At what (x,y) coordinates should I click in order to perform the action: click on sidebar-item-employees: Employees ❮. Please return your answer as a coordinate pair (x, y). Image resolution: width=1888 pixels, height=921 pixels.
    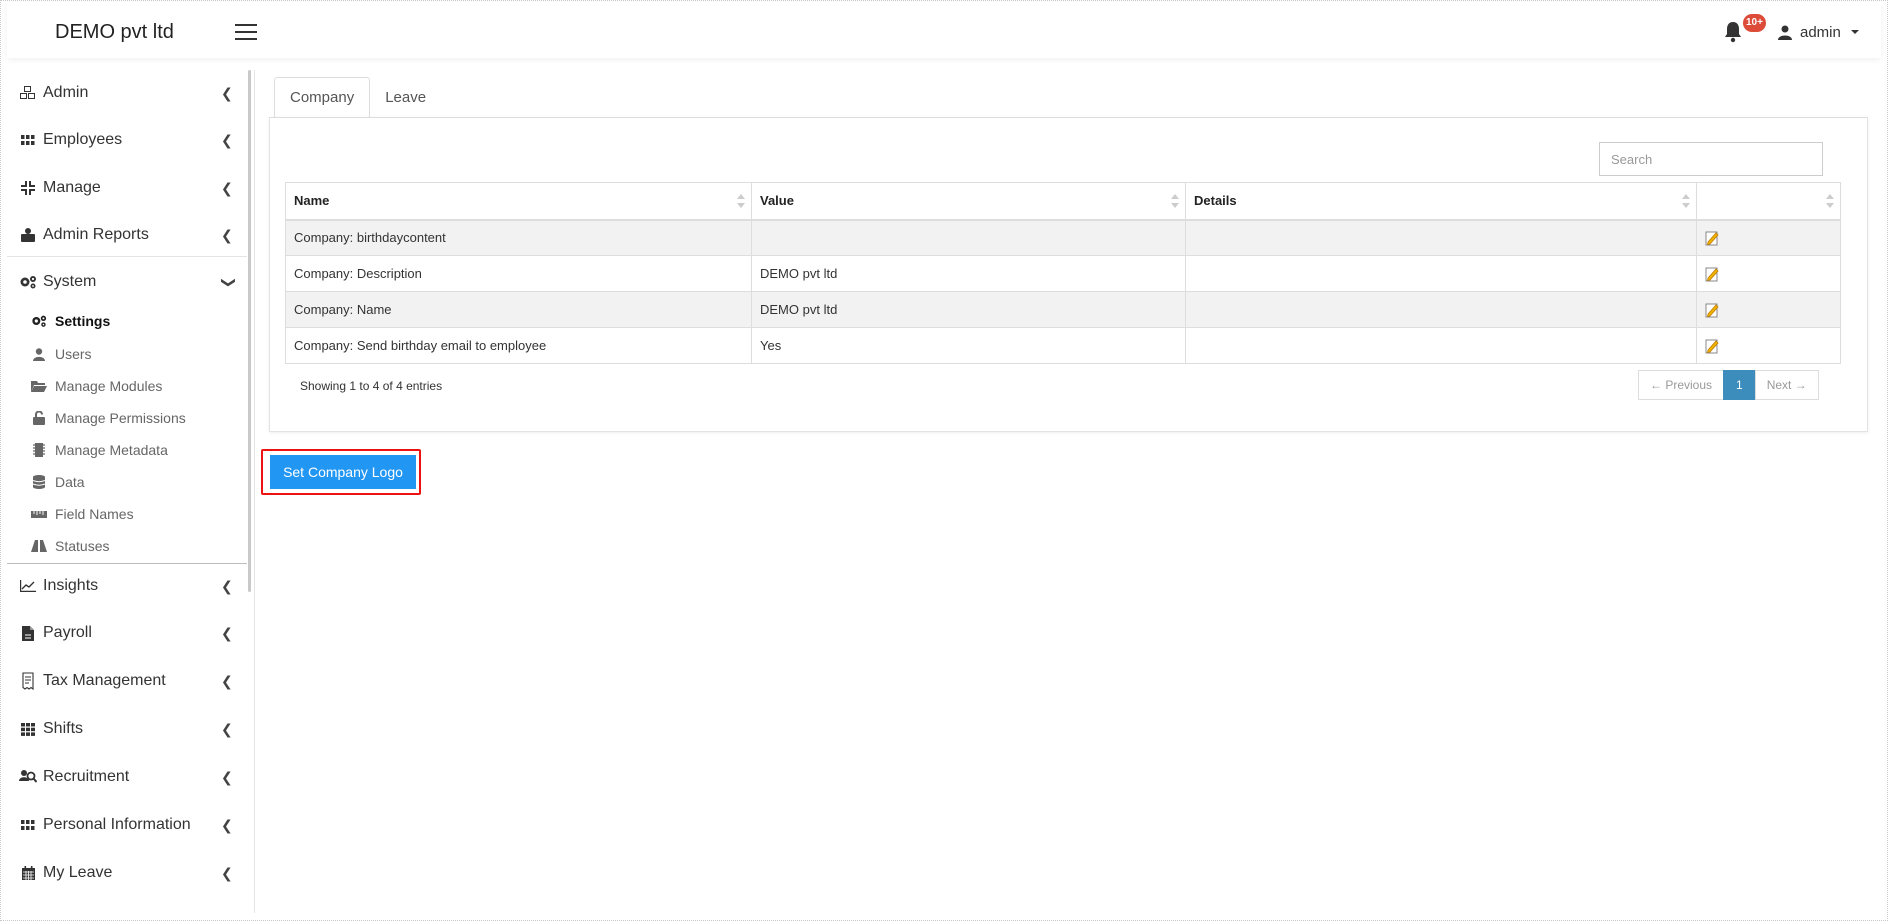
    Looking at the image, I should click on (129, 140).